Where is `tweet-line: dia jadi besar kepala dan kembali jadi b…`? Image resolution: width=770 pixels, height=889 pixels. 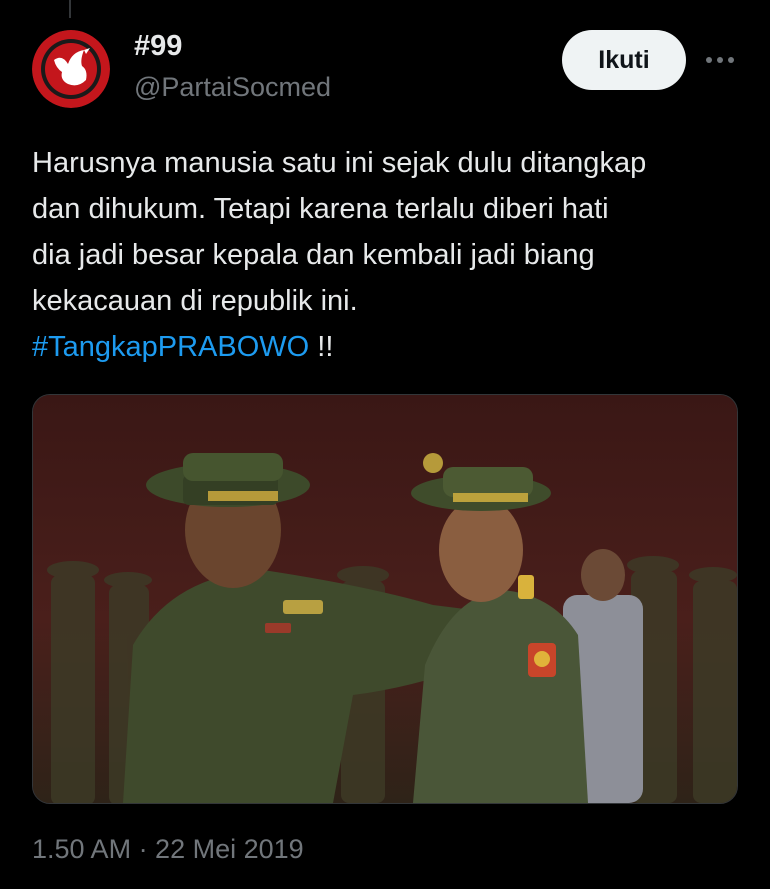 tweet-line: dia jadi besar kepala dan kembali jadi b… is located at coordinates (313, 255).